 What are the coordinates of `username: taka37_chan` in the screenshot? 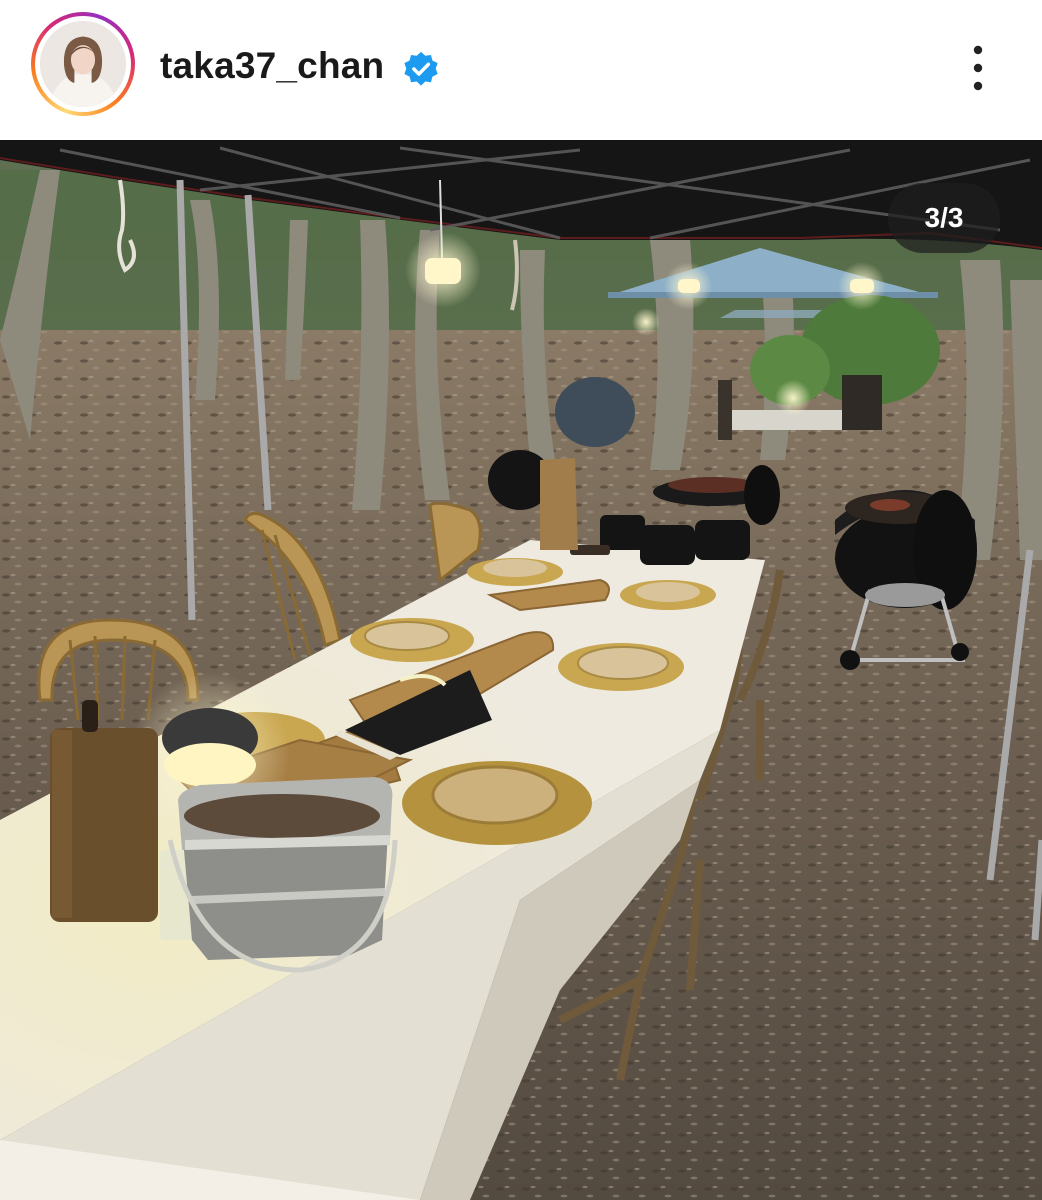 It's located at (272, 66).